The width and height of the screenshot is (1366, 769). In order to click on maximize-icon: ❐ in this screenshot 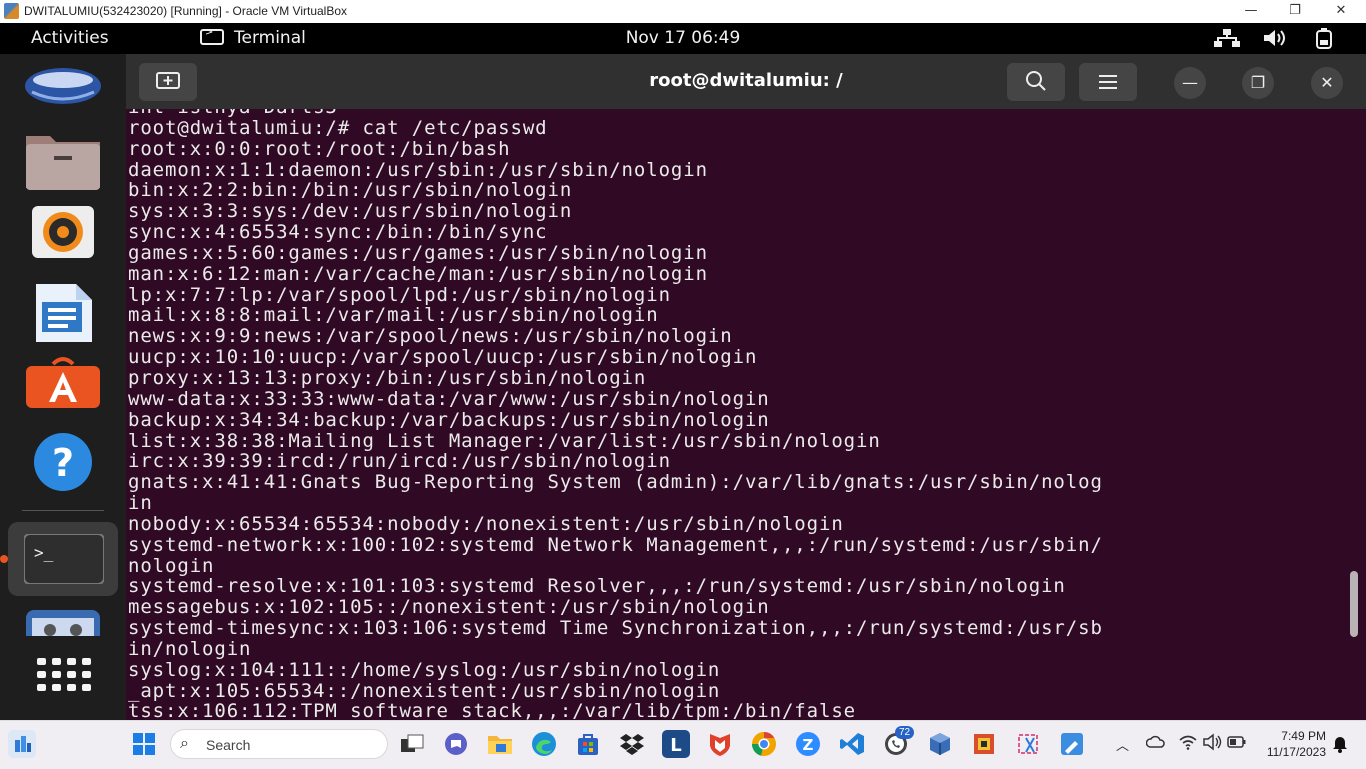, I will do `click(1258, 82)`.